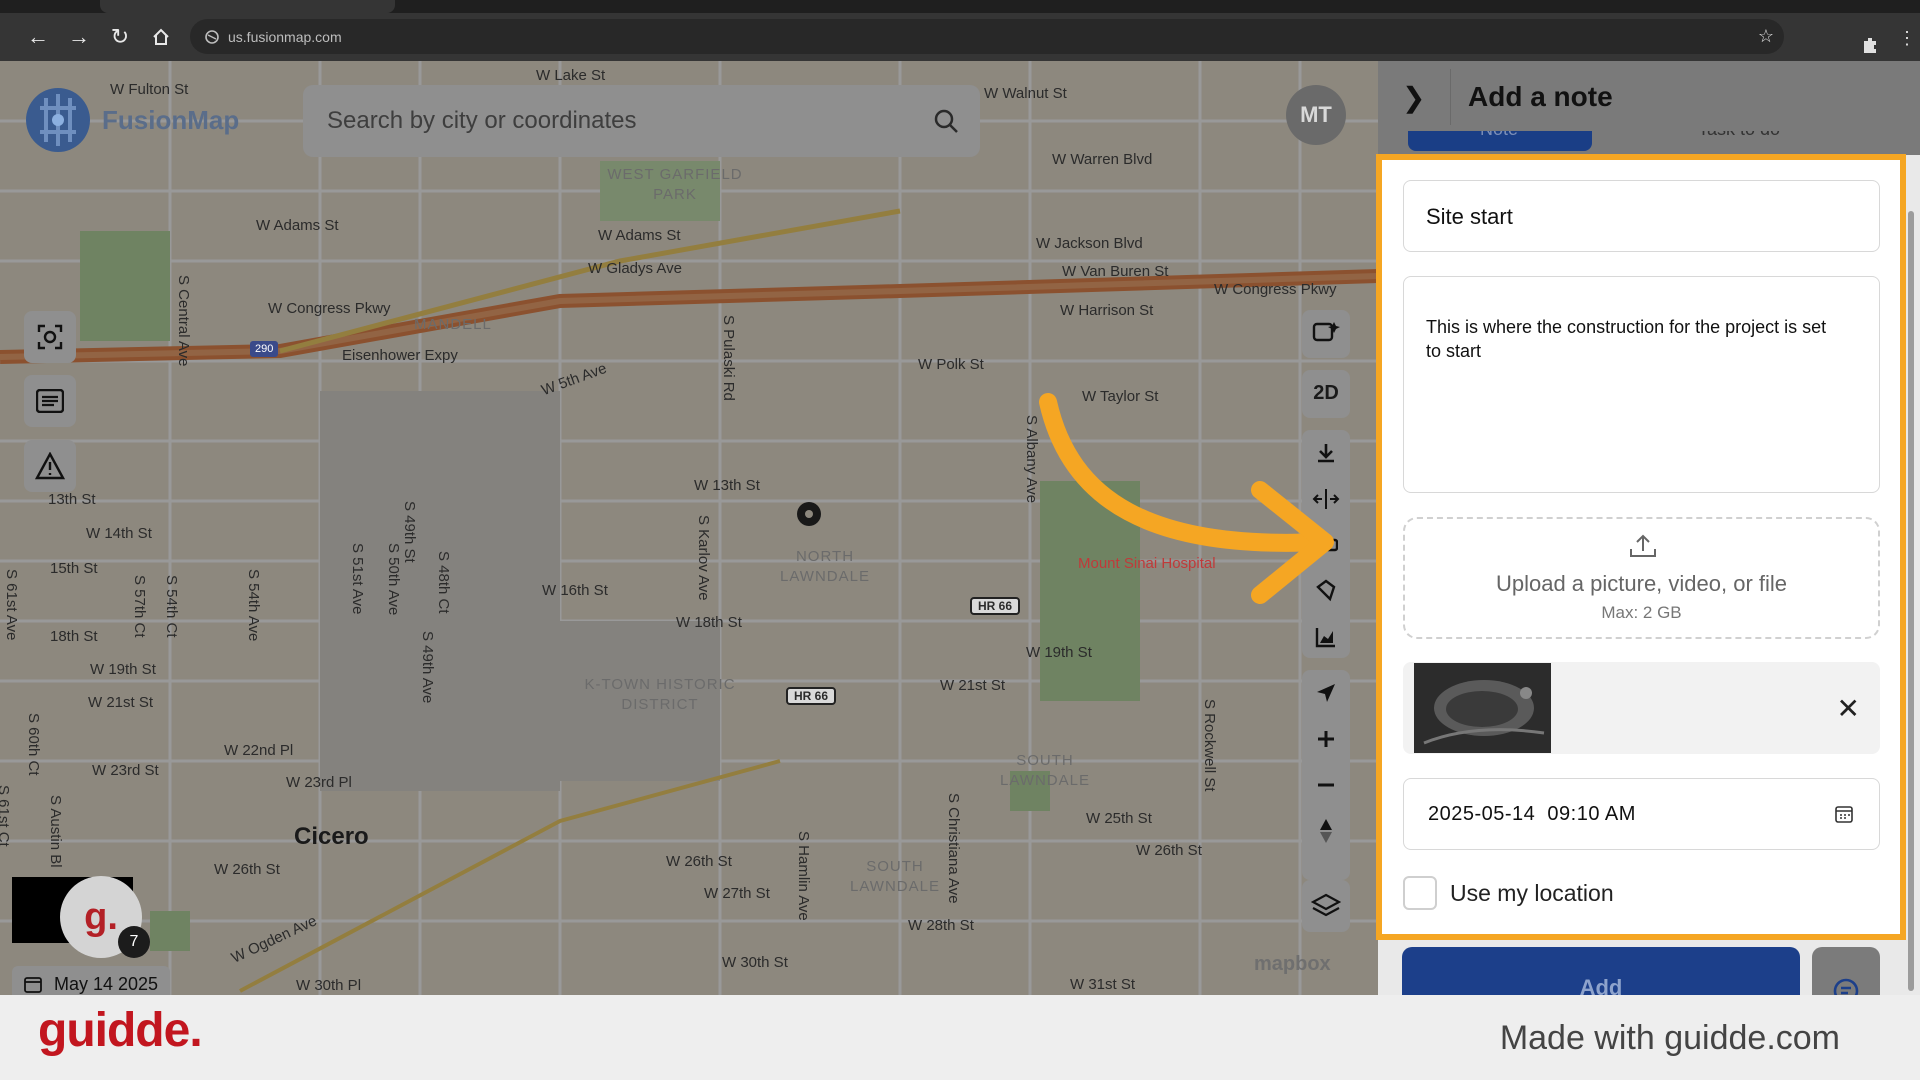  What do you see at coordinates (357, 579) in the screenshot?
I see `street-label: S 51st Ave` at bounding box center [357, 579].